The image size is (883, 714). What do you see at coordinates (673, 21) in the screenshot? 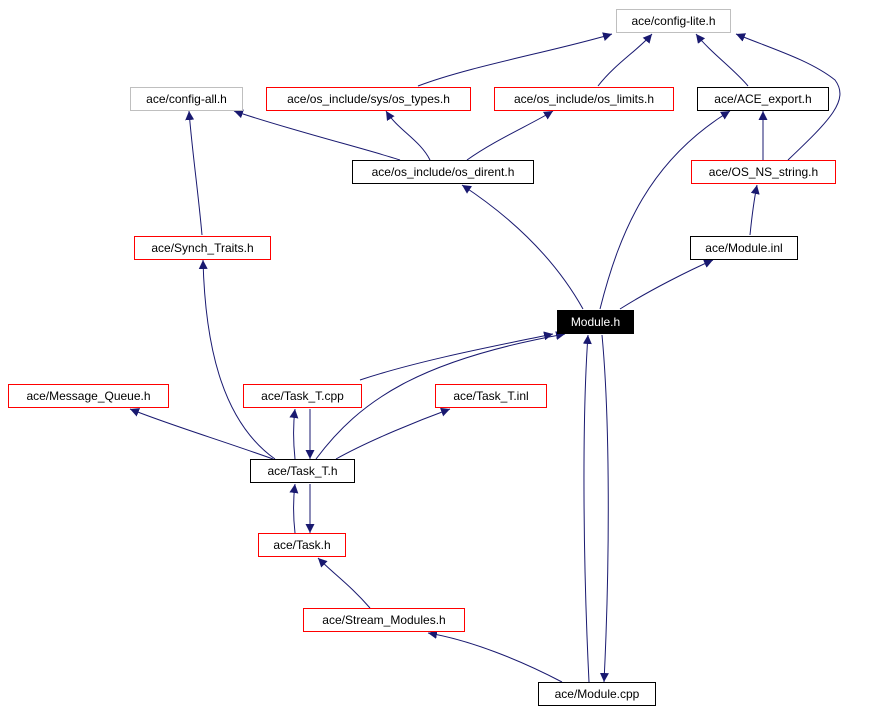
I see `node-config-lite: ace/config-lite.h` at bounding box center [673, 21].